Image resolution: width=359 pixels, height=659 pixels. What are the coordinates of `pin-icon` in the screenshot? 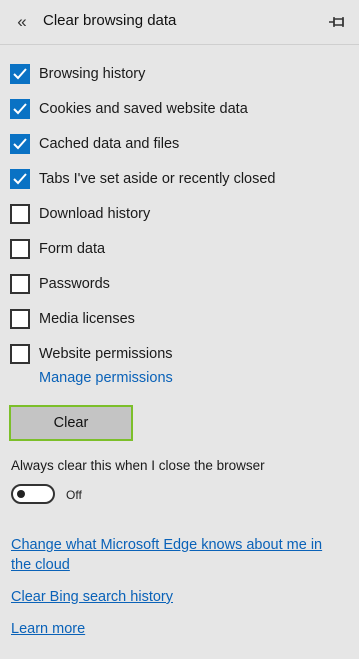 It's located at (337, 22).